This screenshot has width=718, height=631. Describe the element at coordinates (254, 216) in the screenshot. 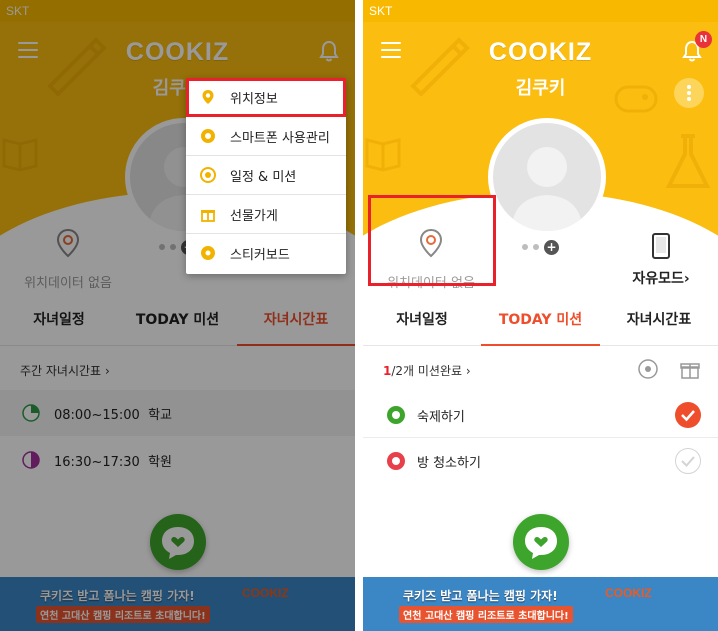

I see `menu-item-label: 선물가게` at that location.